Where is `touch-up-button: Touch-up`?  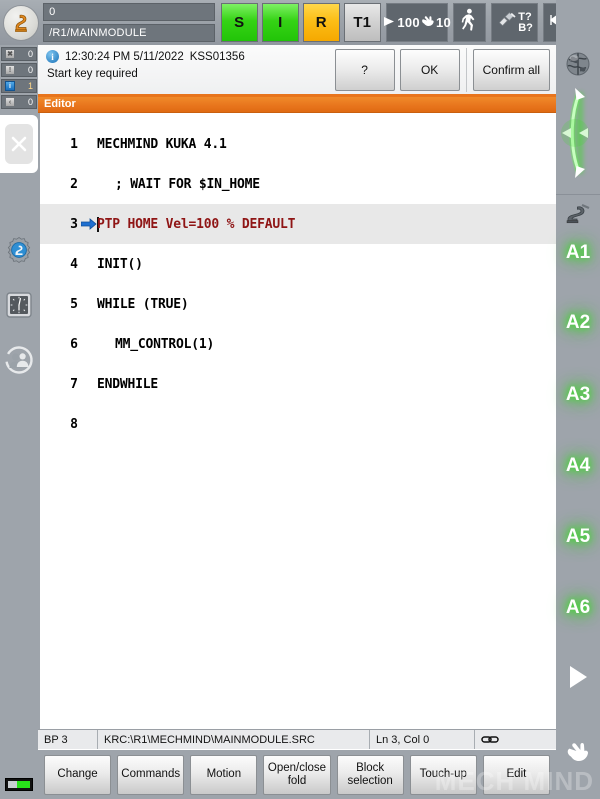 touch-up-button: Touch-up is located at coordinates (443, 774).